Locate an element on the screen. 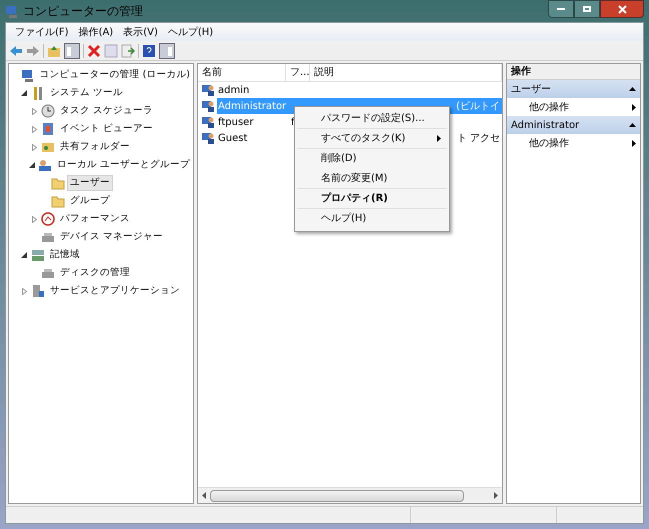 This screenshot has width=649, height=529. window-title: コンピューターの管理 is located at coordinates (83, 11).